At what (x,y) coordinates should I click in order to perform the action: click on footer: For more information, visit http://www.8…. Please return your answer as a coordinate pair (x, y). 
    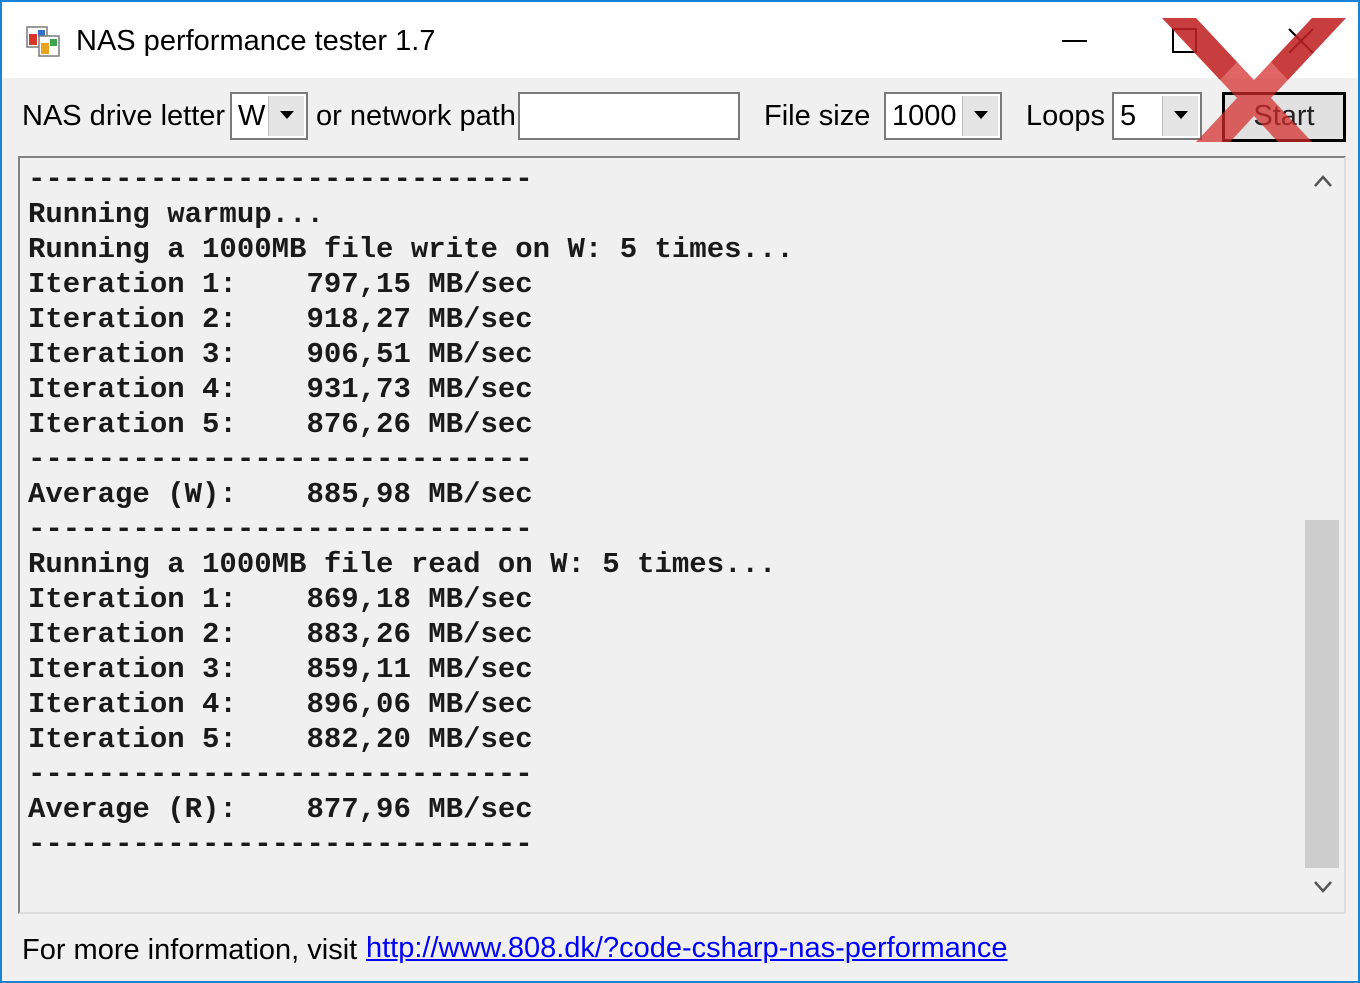
    Looking at the image, I should click on (680, 948).